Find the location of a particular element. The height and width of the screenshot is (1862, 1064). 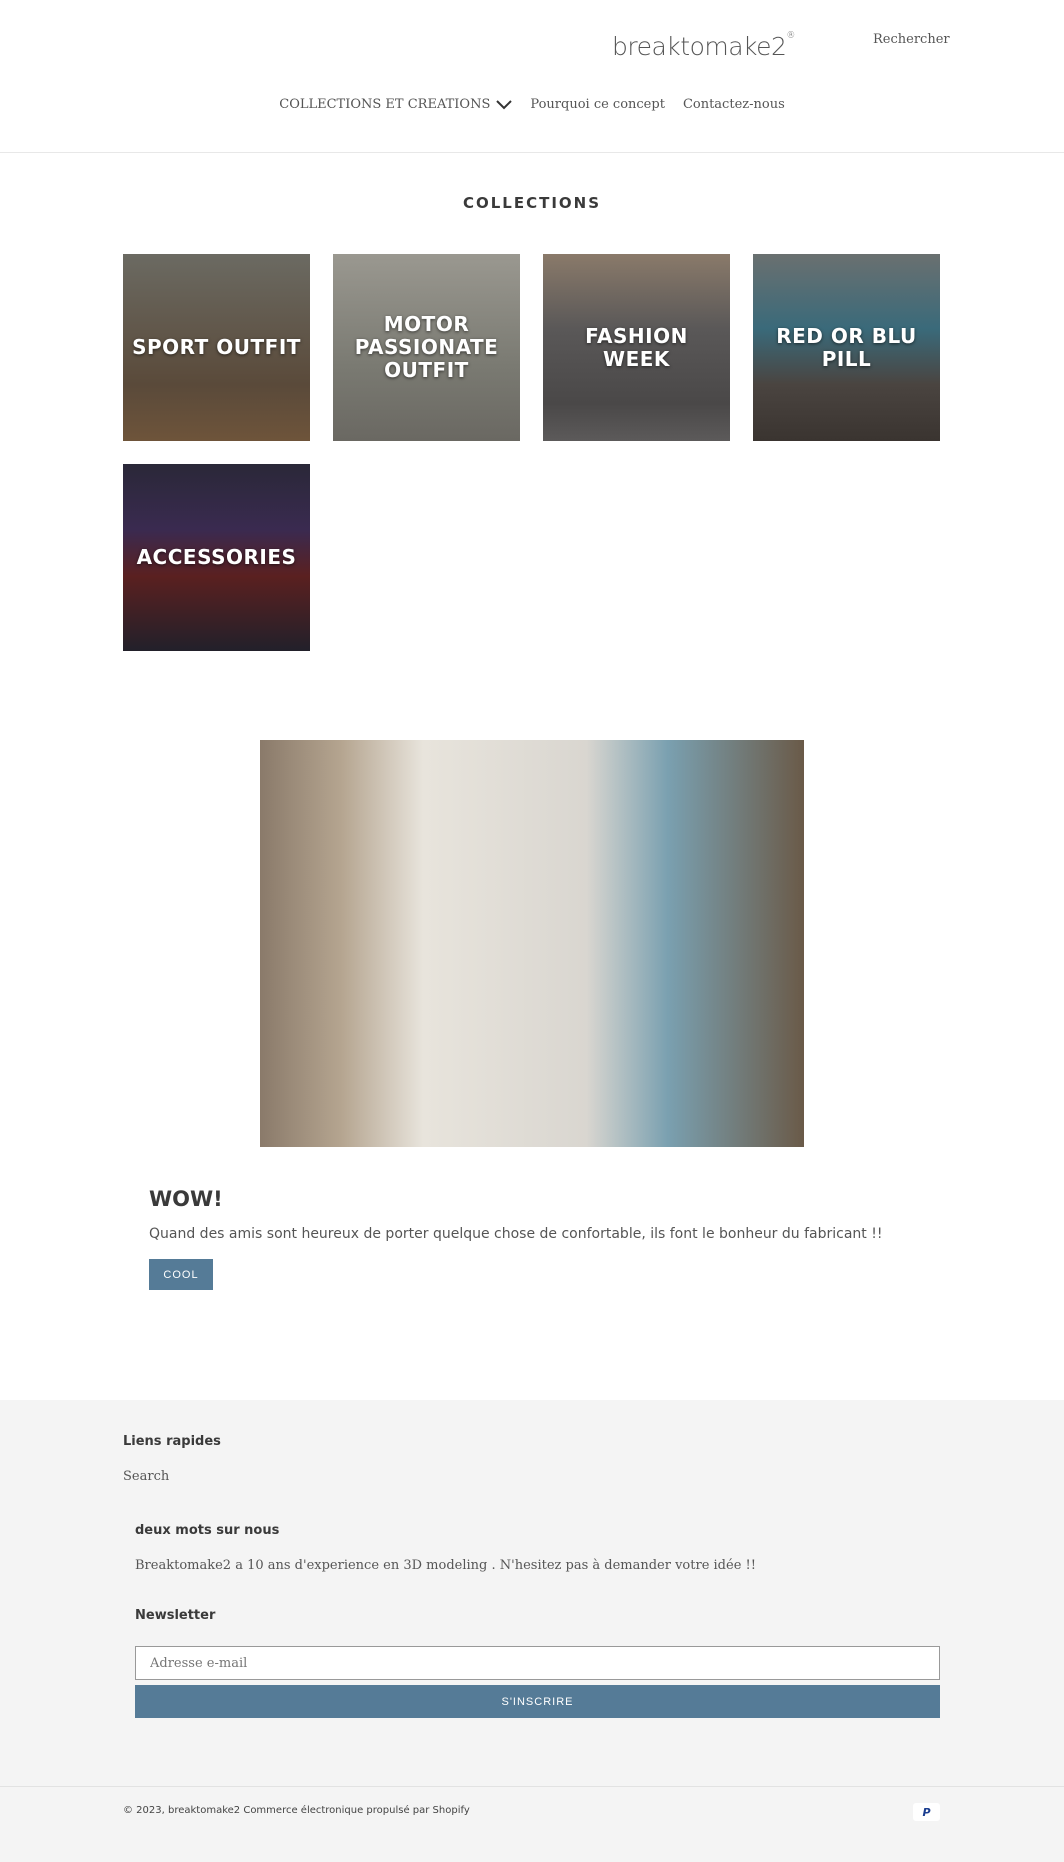

footer-link-search: Search is located at coordinates (146, 1476).